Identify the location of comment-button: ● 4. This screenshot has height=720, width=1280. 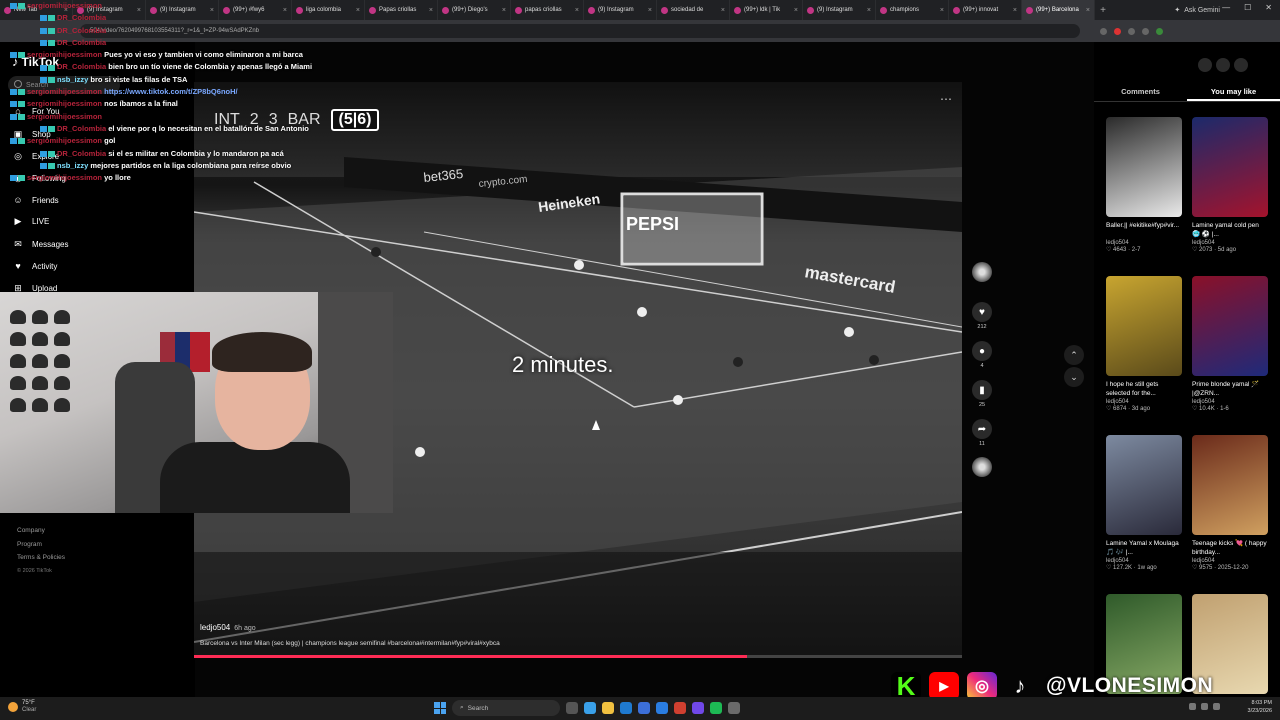
(982, 355).